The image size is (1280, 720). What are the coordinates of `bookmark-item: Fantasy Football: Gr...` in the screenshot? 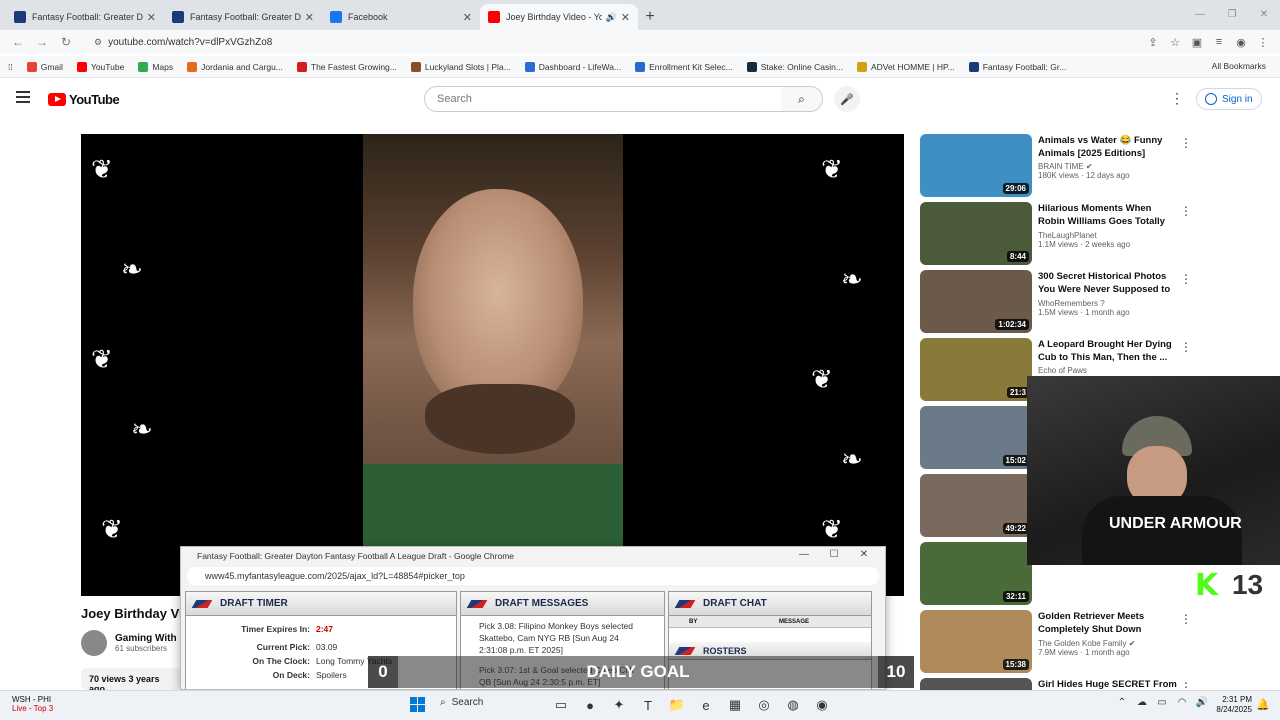 It's located at (1017, 66).